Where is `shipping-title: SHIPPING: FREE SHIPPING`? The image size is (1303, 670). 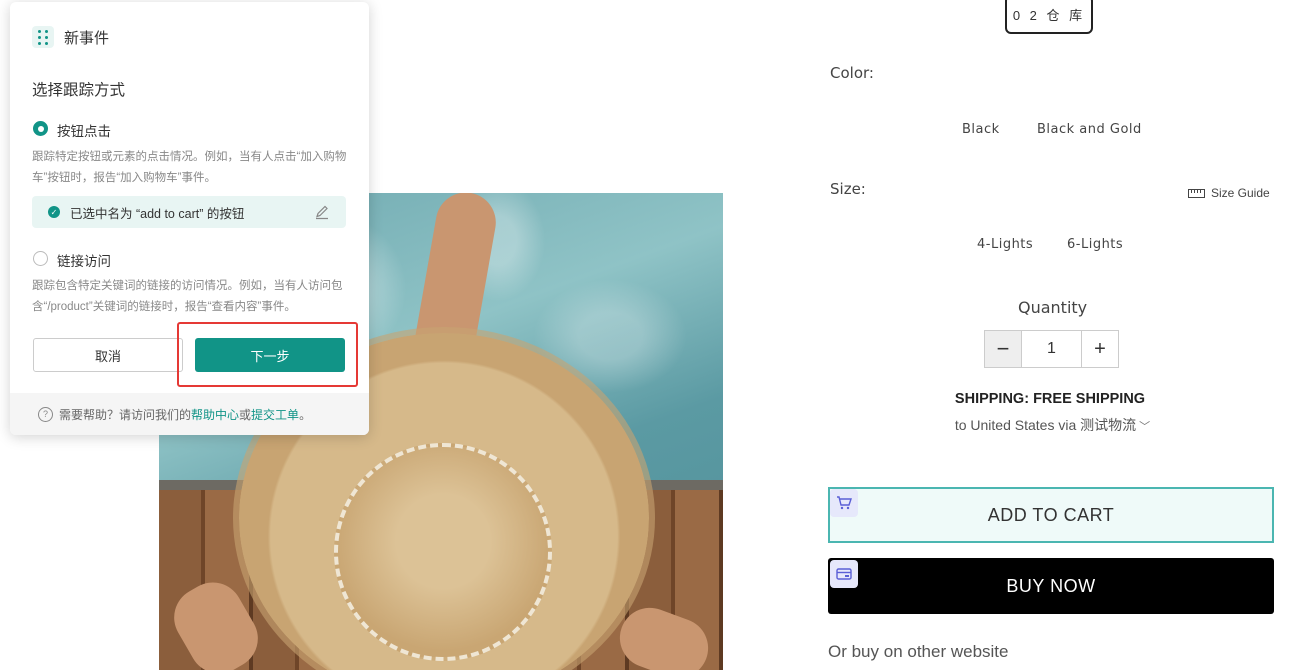
shipping-title: SHIPPING: FREE SHIPPING is located at coordinates (1050, 399).